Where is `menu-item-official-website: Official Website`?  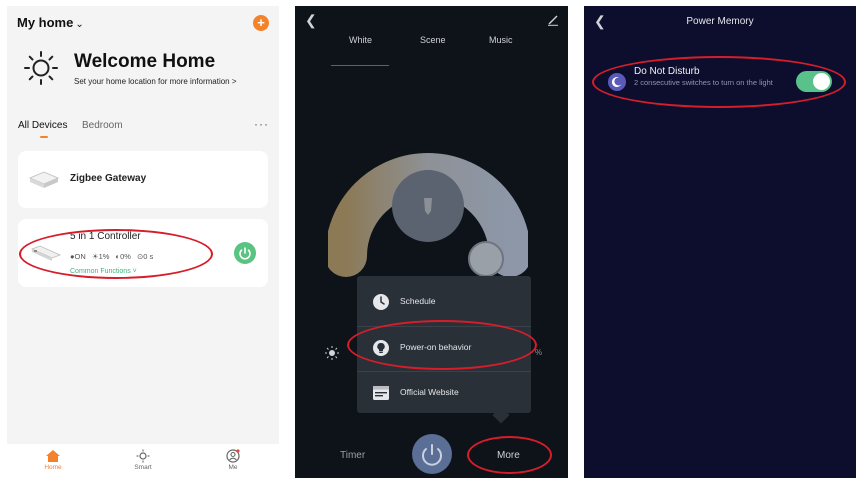
menu-item-official-website: Official Website is located at coordinates (444, 394).